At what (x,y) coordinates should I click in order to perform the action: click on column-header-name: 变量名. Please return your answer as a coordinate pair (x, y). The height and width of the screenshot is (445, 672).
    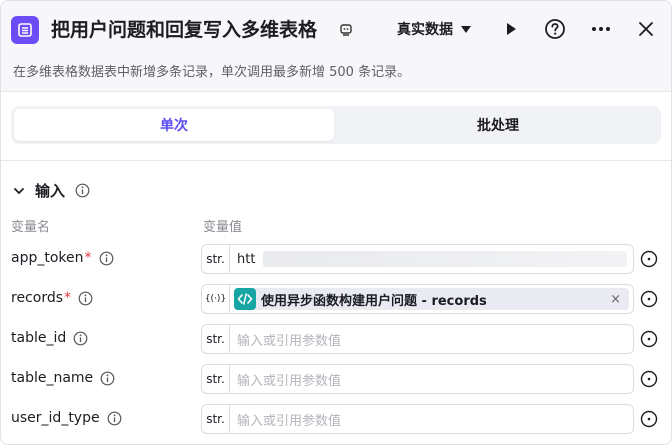
    Looking at the image, I should click on (31, 227).